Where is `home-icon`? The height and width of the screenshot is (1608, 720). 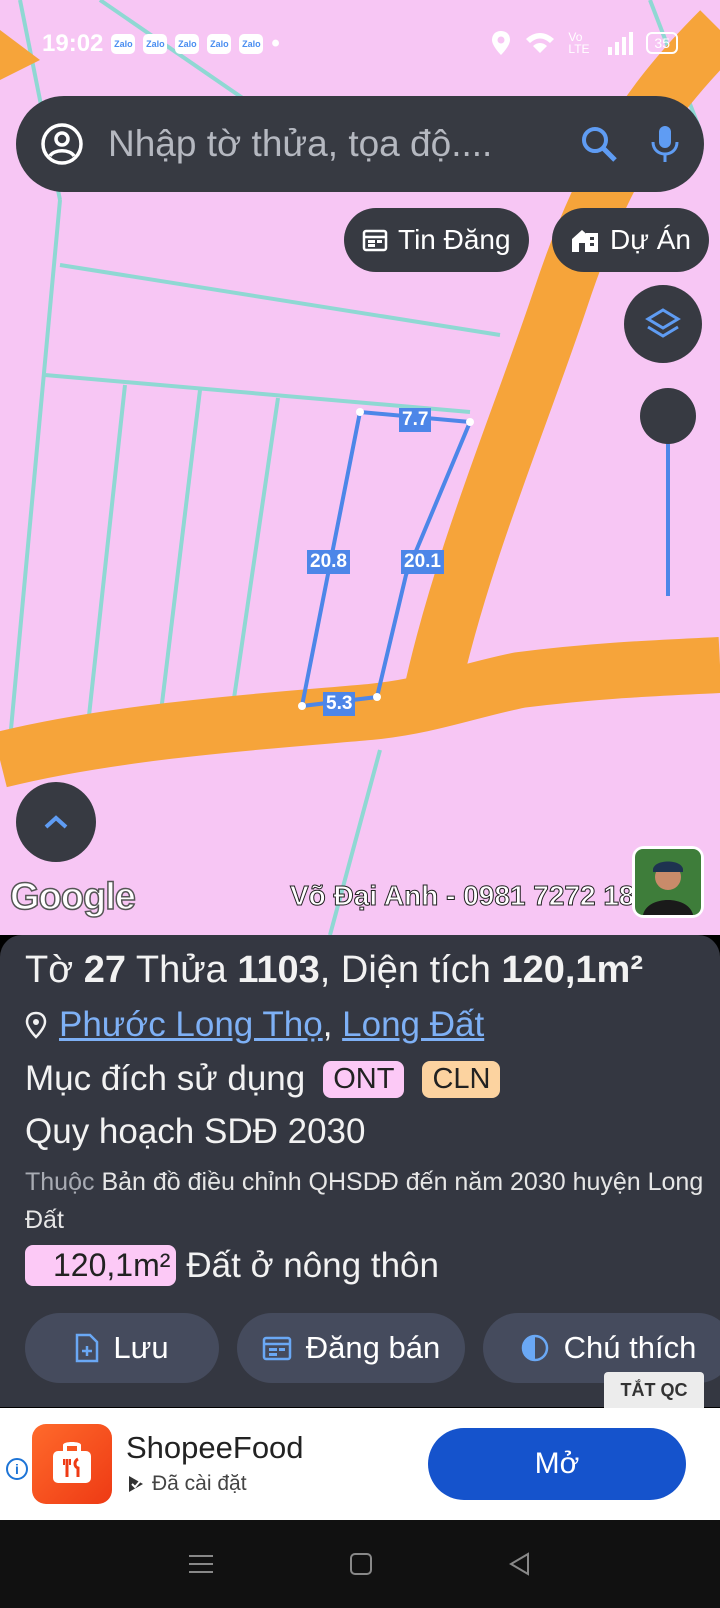 home-icon is located at coordinates (361, 1564).